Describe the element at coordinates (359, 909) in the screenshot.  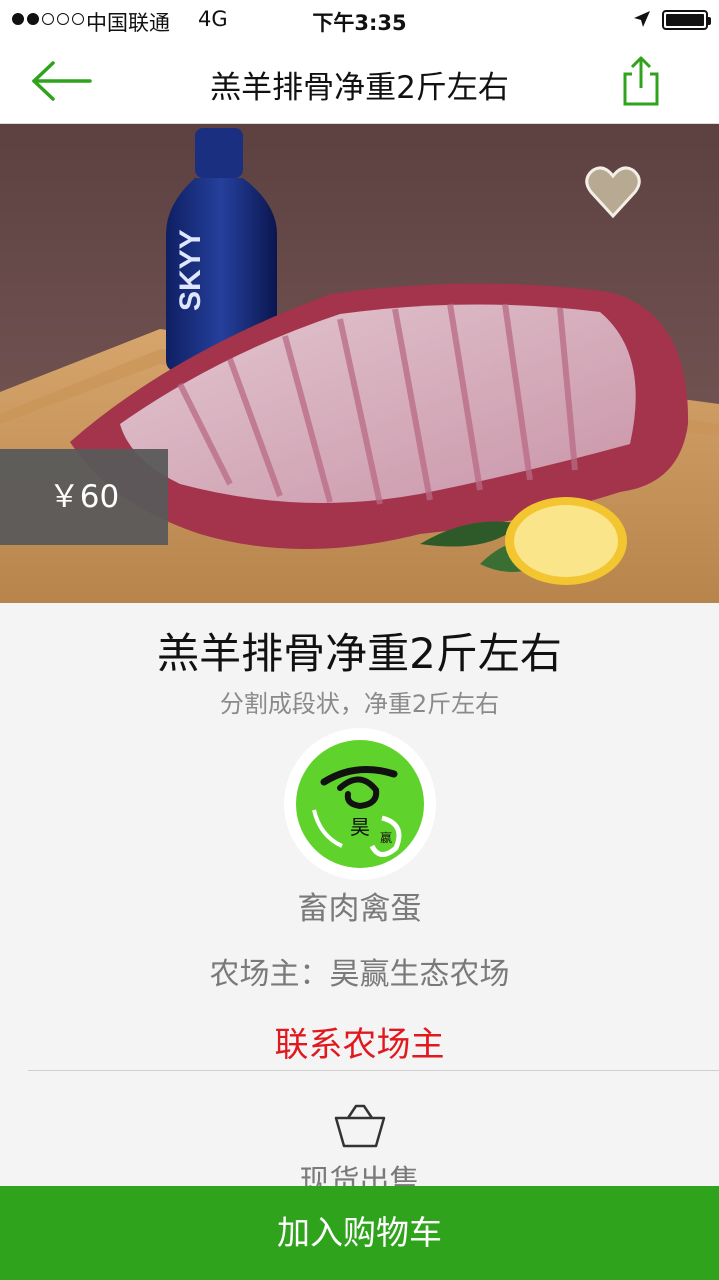
I see `product-category: 畜肉禽蛋` at that location.